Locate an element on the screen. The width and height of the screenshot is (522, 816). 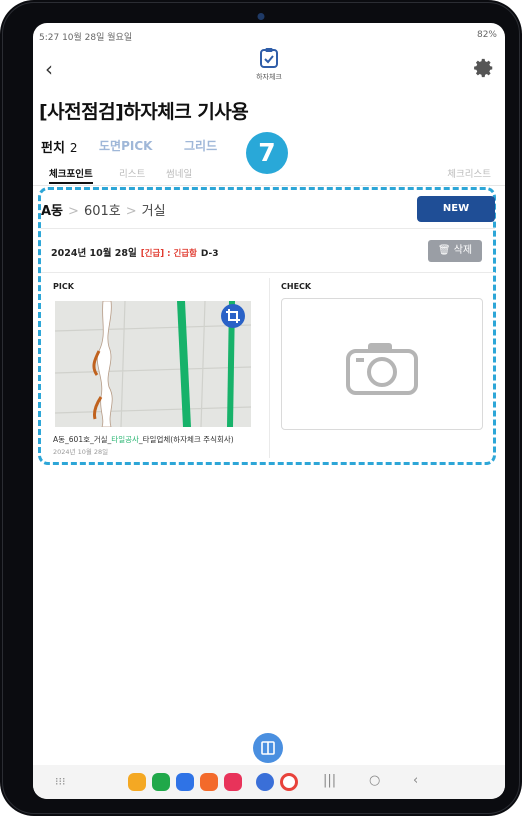
item-date-row: 2024년 10월 28일 [긴급] : 긴급함 D-3 is located at coordinates (135, 252).